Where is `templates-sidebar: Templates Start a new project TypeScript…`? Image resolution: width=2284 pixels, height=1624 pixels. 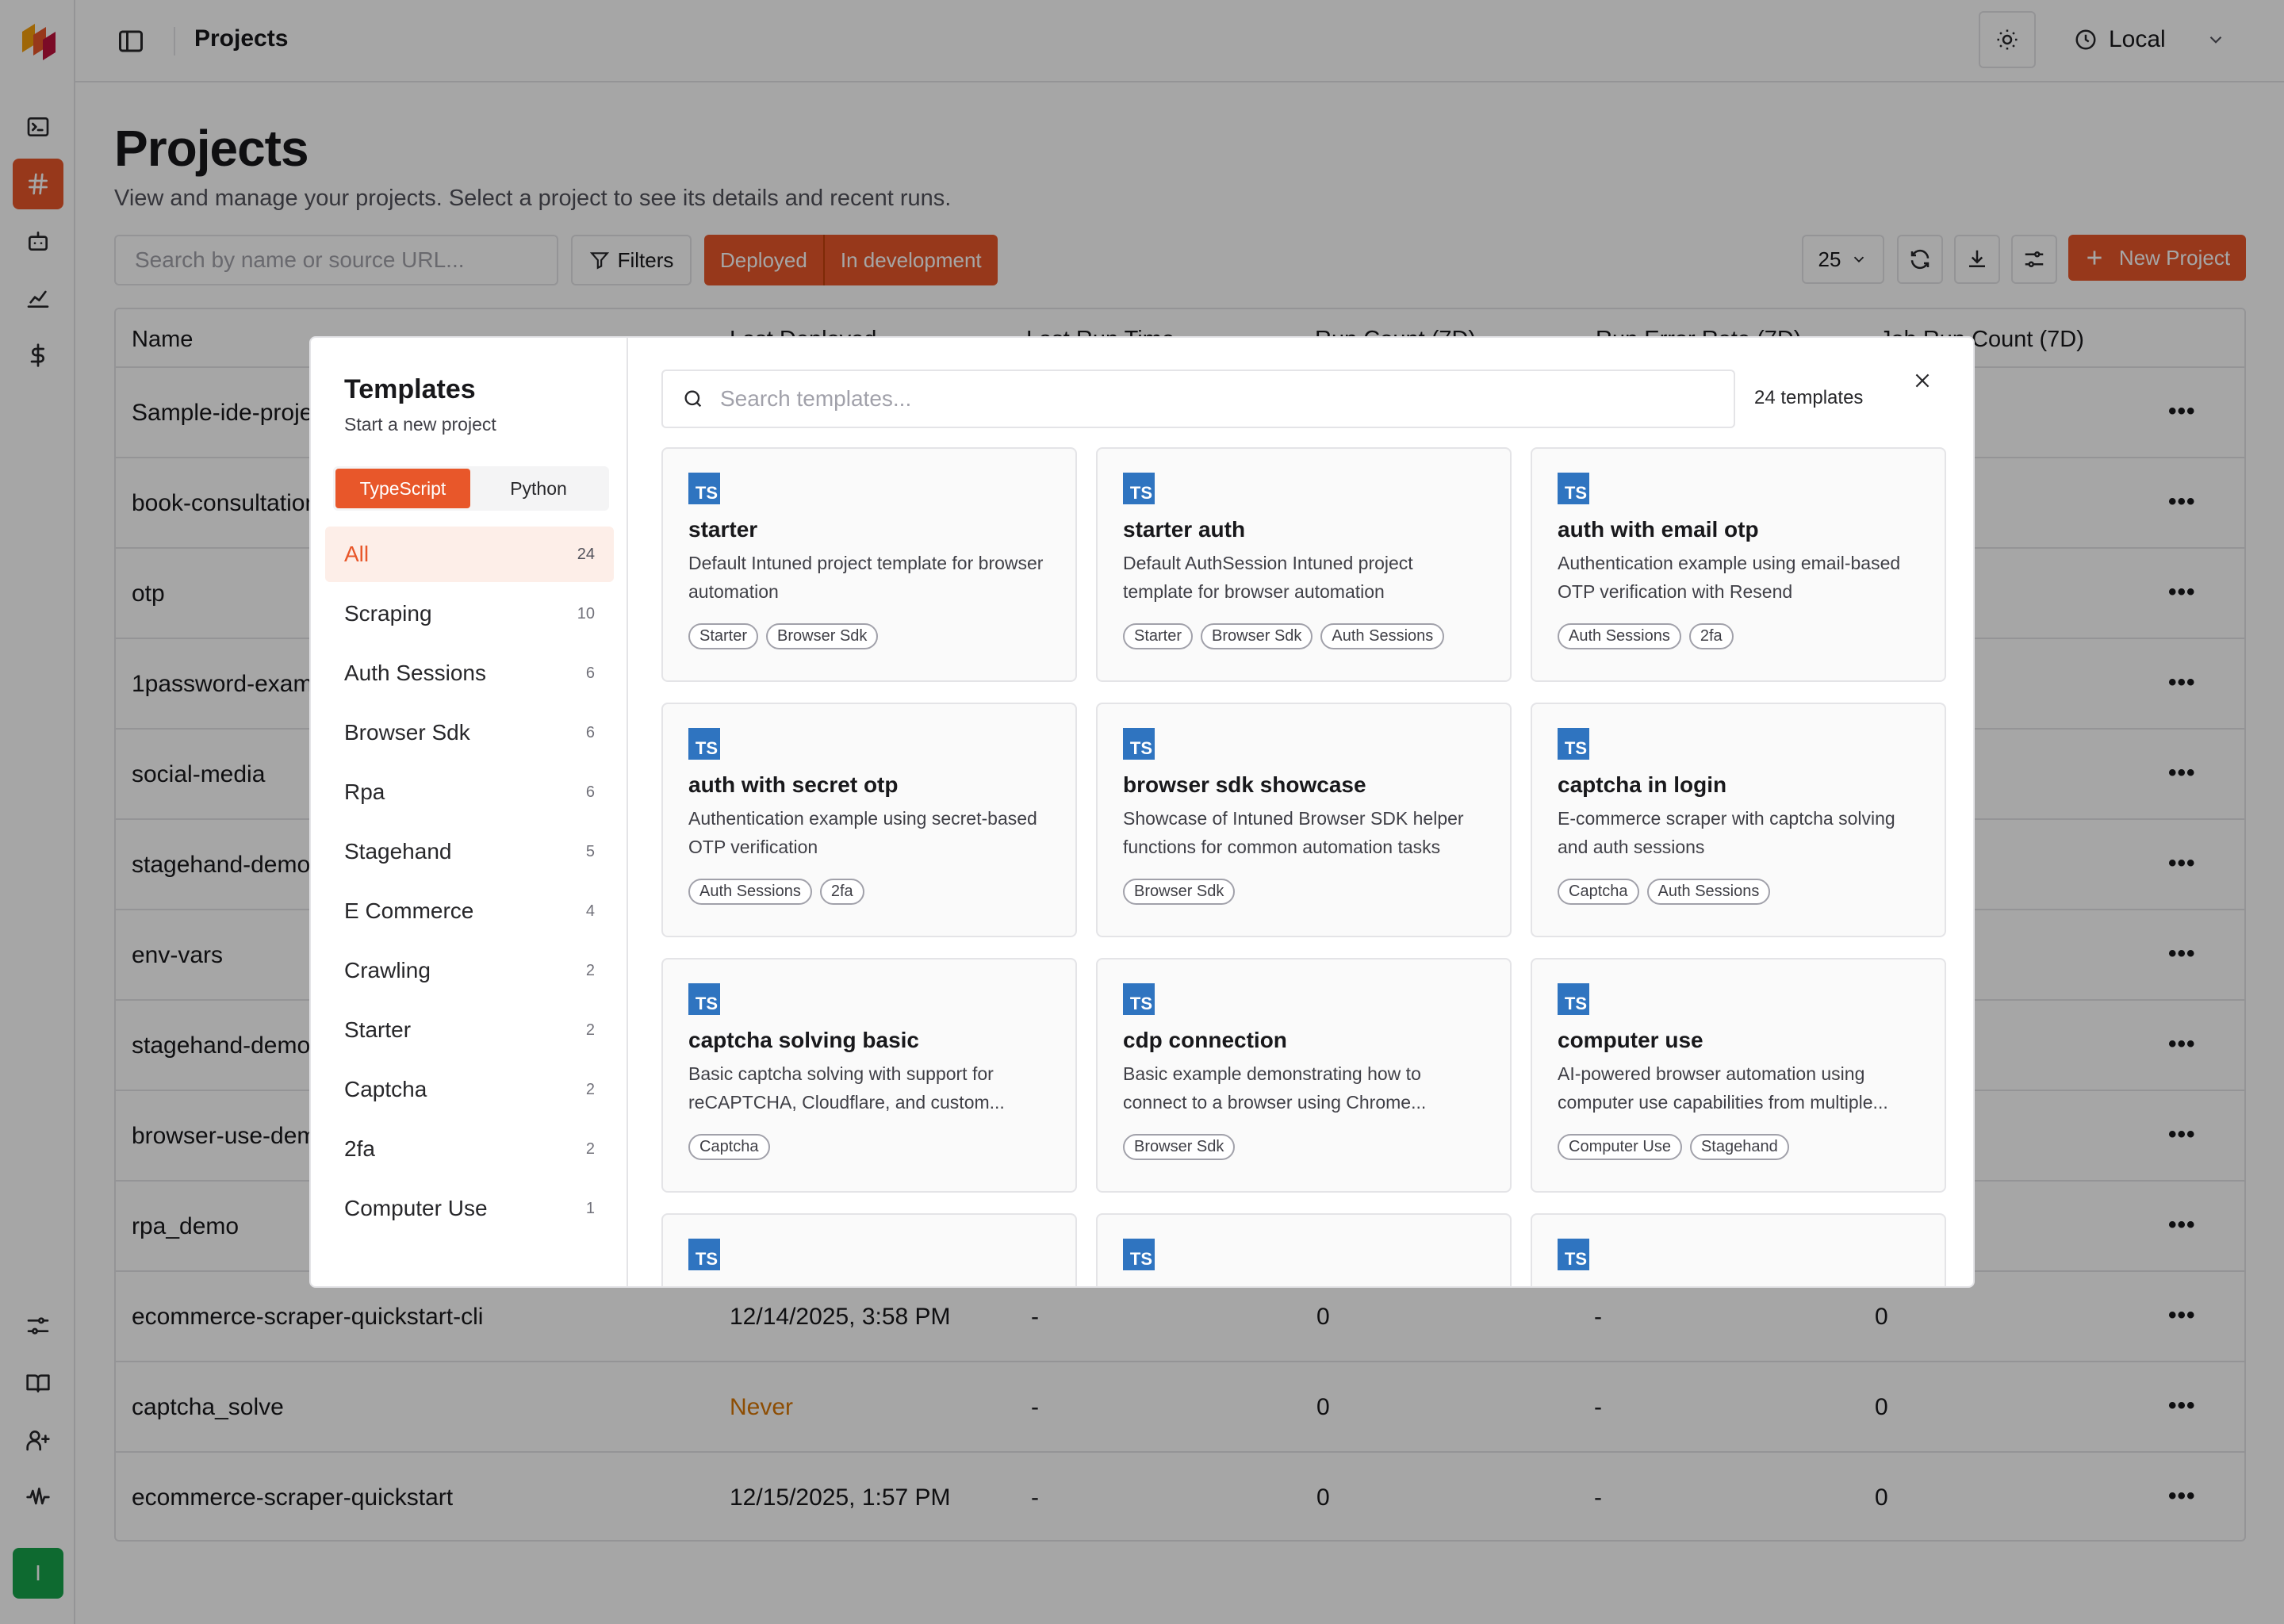
templates-sidebar: Templates Start a new project TypeScript… is located at coordinates (469, 812).